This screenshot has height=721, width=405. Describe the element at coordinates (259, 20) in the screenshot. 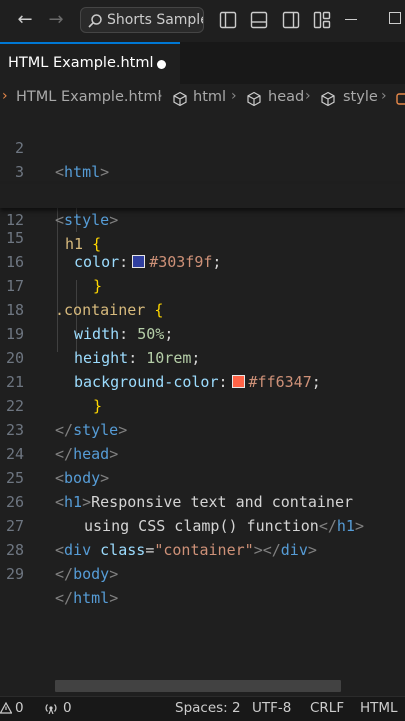

I see `toggle-panel-icon` at that location.